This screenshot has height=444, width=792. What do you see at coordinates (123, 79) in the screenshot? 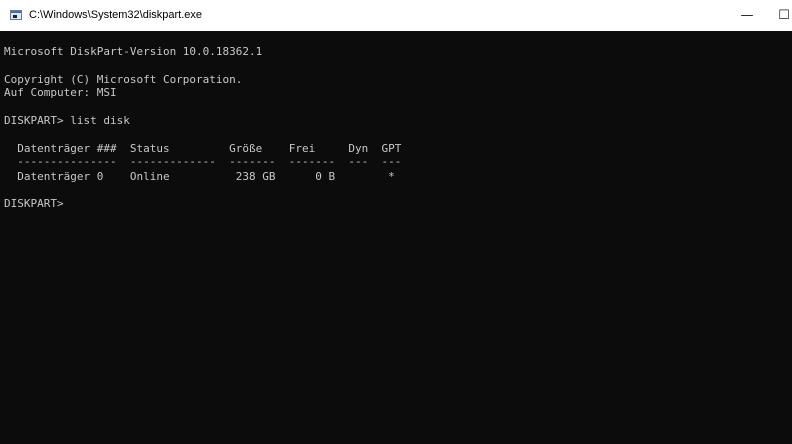
I see `copyright-line: Copyright (C) Microsoft Corporation.` at bounding box center [123, 79].